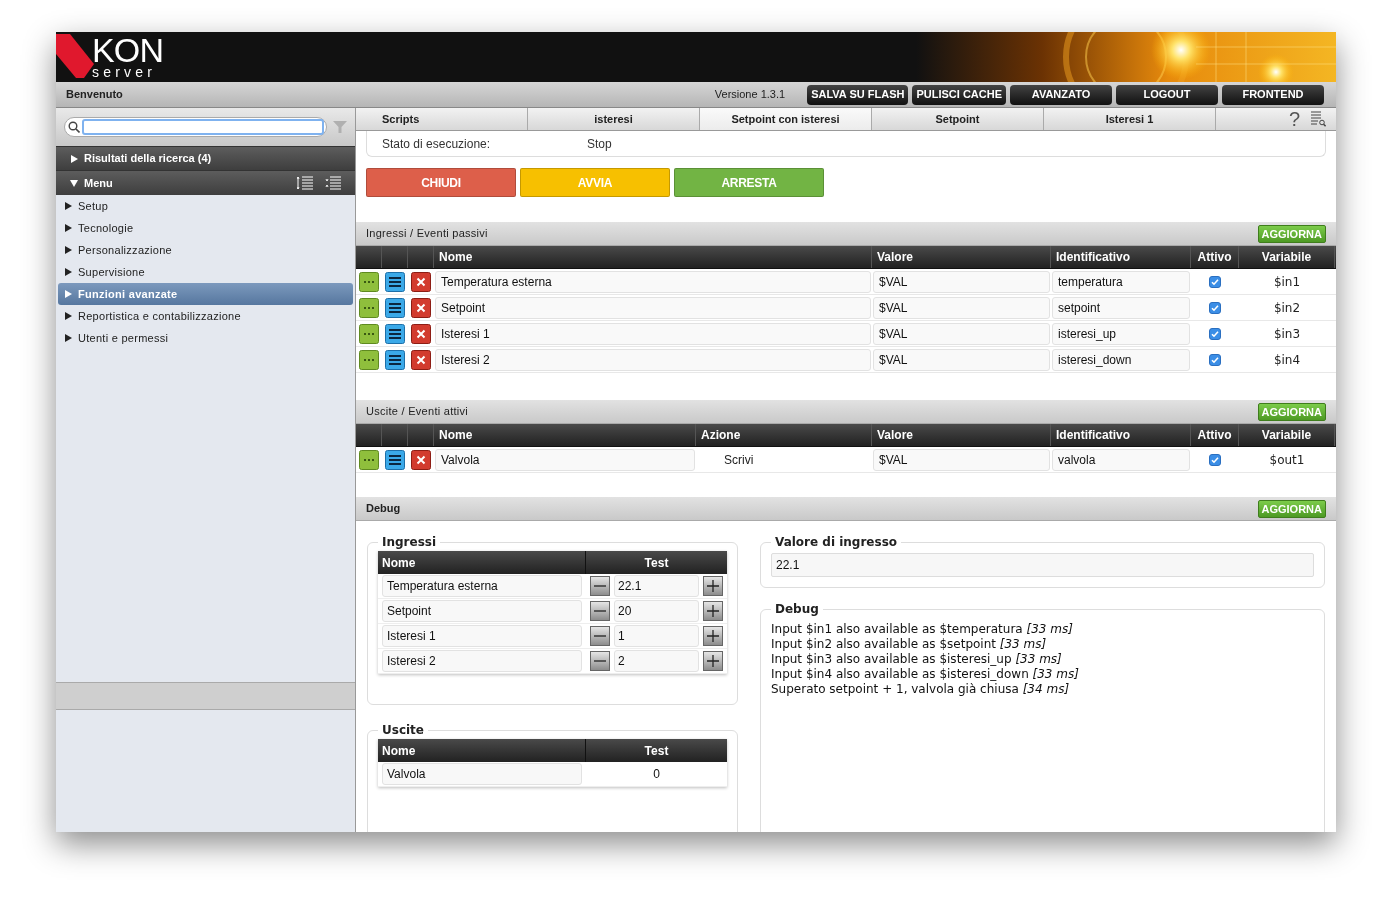 This screenshot has height=912, width=1392. What do you see at coordinates (399, 563) in the screenshot?
I see `column-header: Nome` at bounding box center [399, 563].